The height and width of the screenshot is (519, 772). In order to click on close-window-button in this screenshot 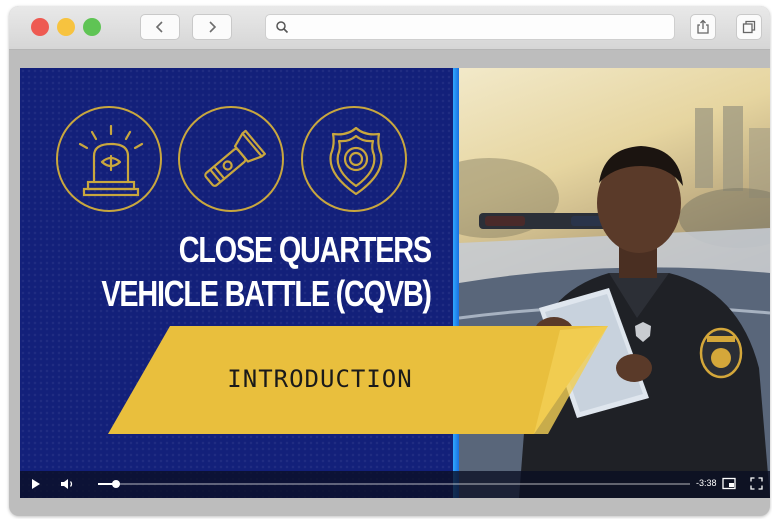, I will do `click(40, 27)`.